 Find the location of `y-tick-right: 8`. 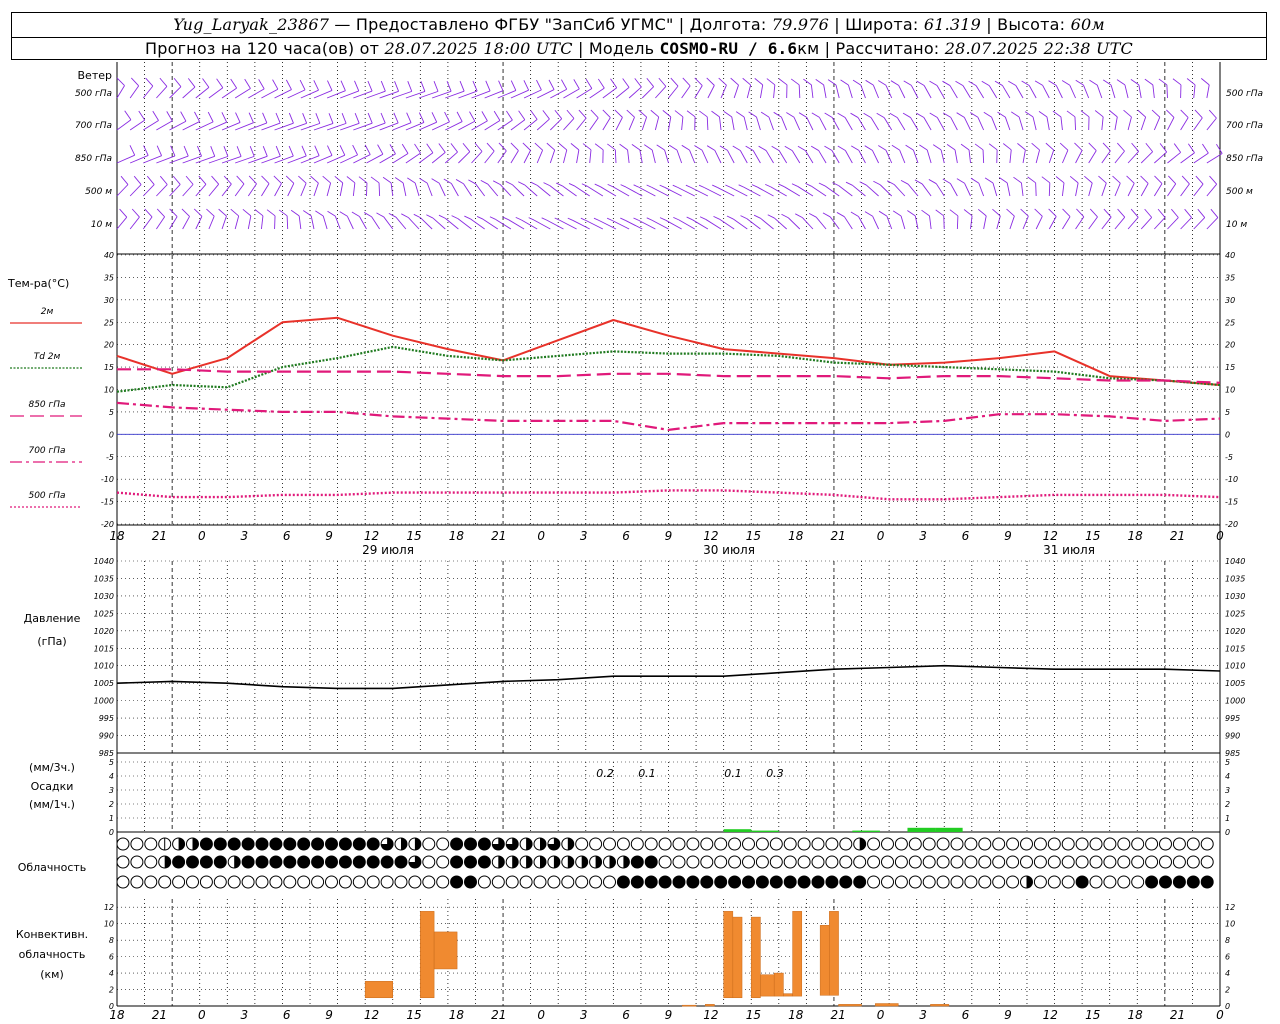

y-tick-right: 8 is located at coordinates (1227, 940).